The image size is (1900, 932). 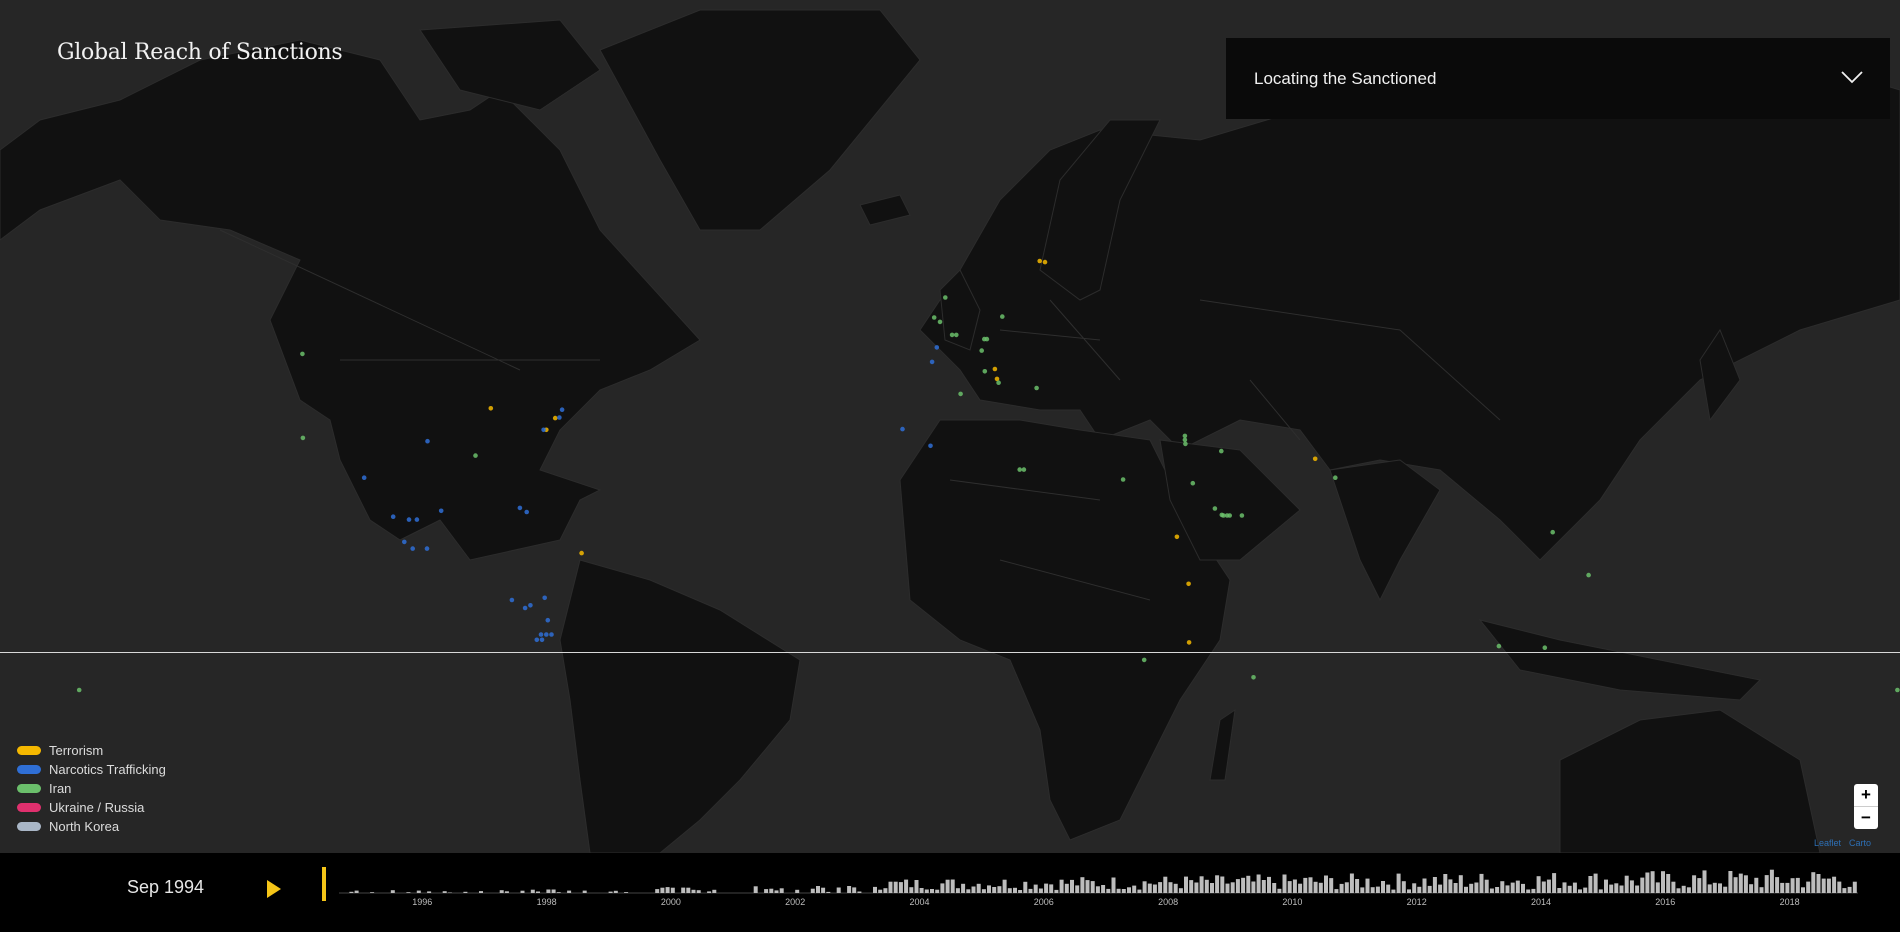 What do you see at coordinates (1860, 843) in the screenshot?
I see `carto-link: Carto` at bounding box center [1860, 843].